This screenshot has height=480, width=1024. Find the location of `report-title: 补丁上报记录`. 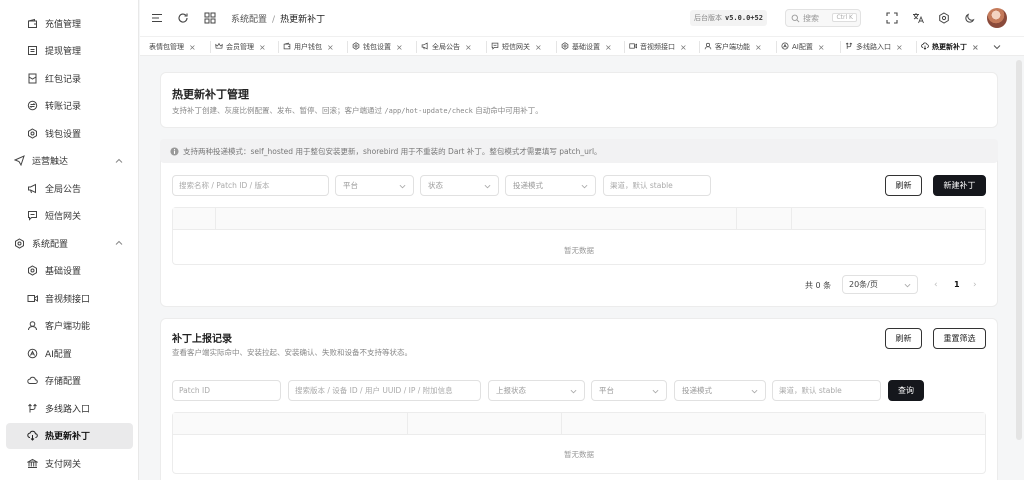

report-title: 补丁上报记录 is located at coordinates (202, 339).